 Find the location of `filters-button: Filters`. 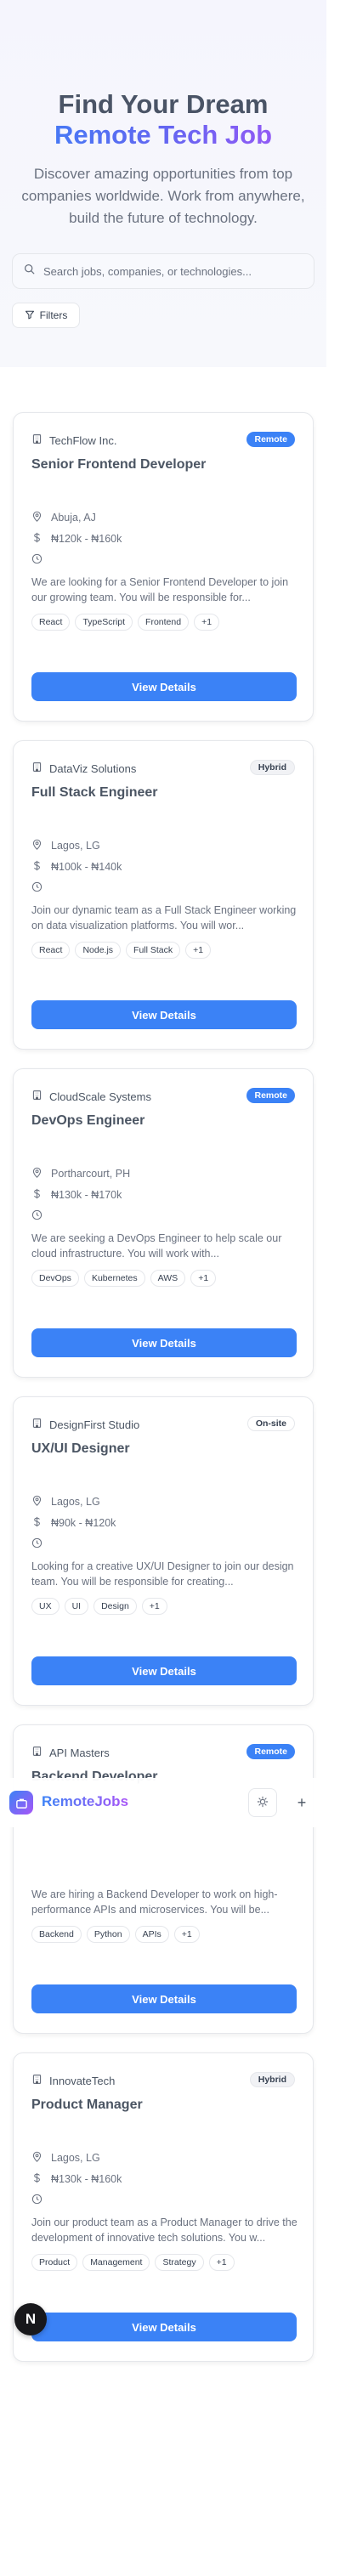

filters-button: Filters is located at coordinates (46, 315).